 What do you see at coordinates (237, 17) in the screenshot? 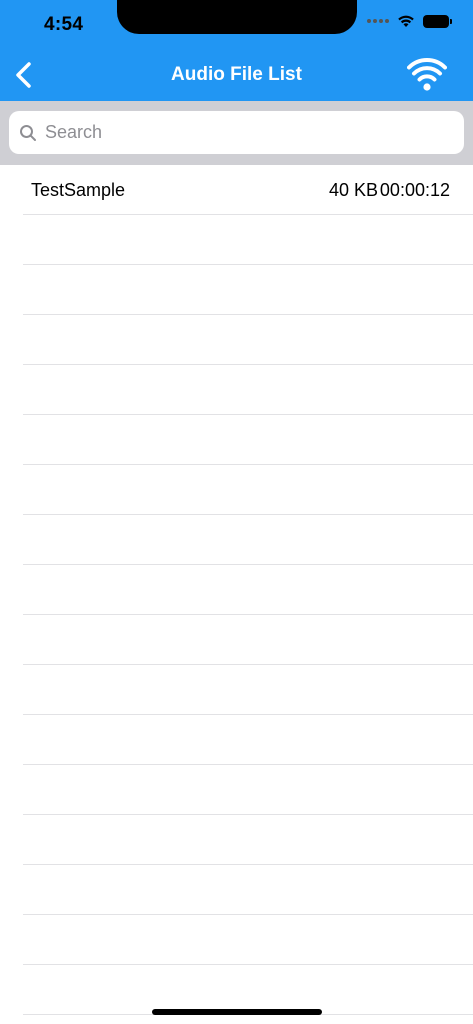
I see `device-notch` at bounding box center [237, 17].